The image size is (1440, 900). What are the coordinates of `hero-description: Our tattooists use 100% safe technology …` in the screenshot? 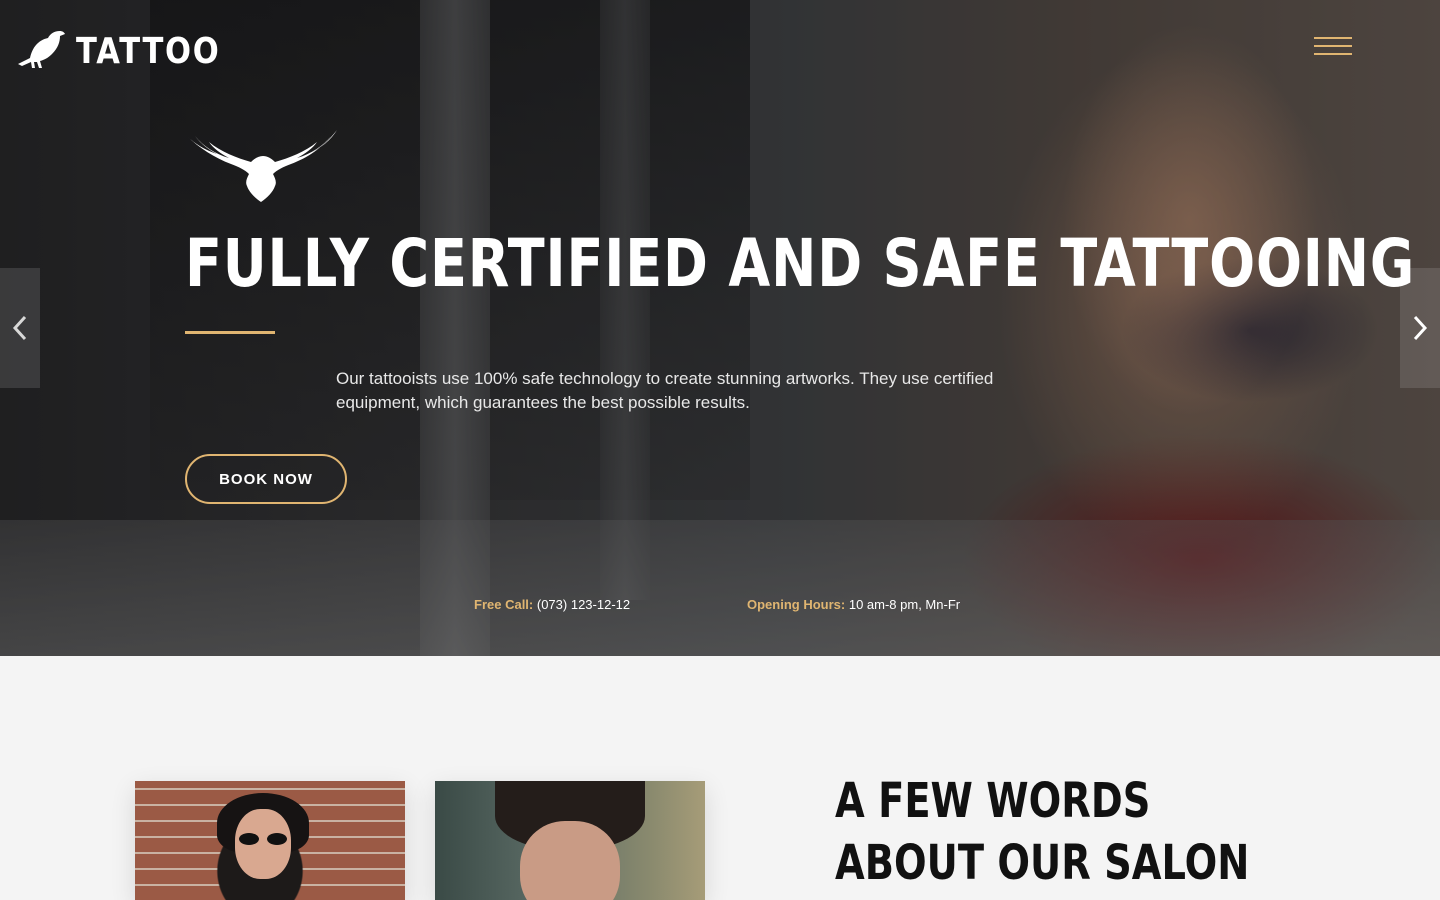 It's located at (665, 390).